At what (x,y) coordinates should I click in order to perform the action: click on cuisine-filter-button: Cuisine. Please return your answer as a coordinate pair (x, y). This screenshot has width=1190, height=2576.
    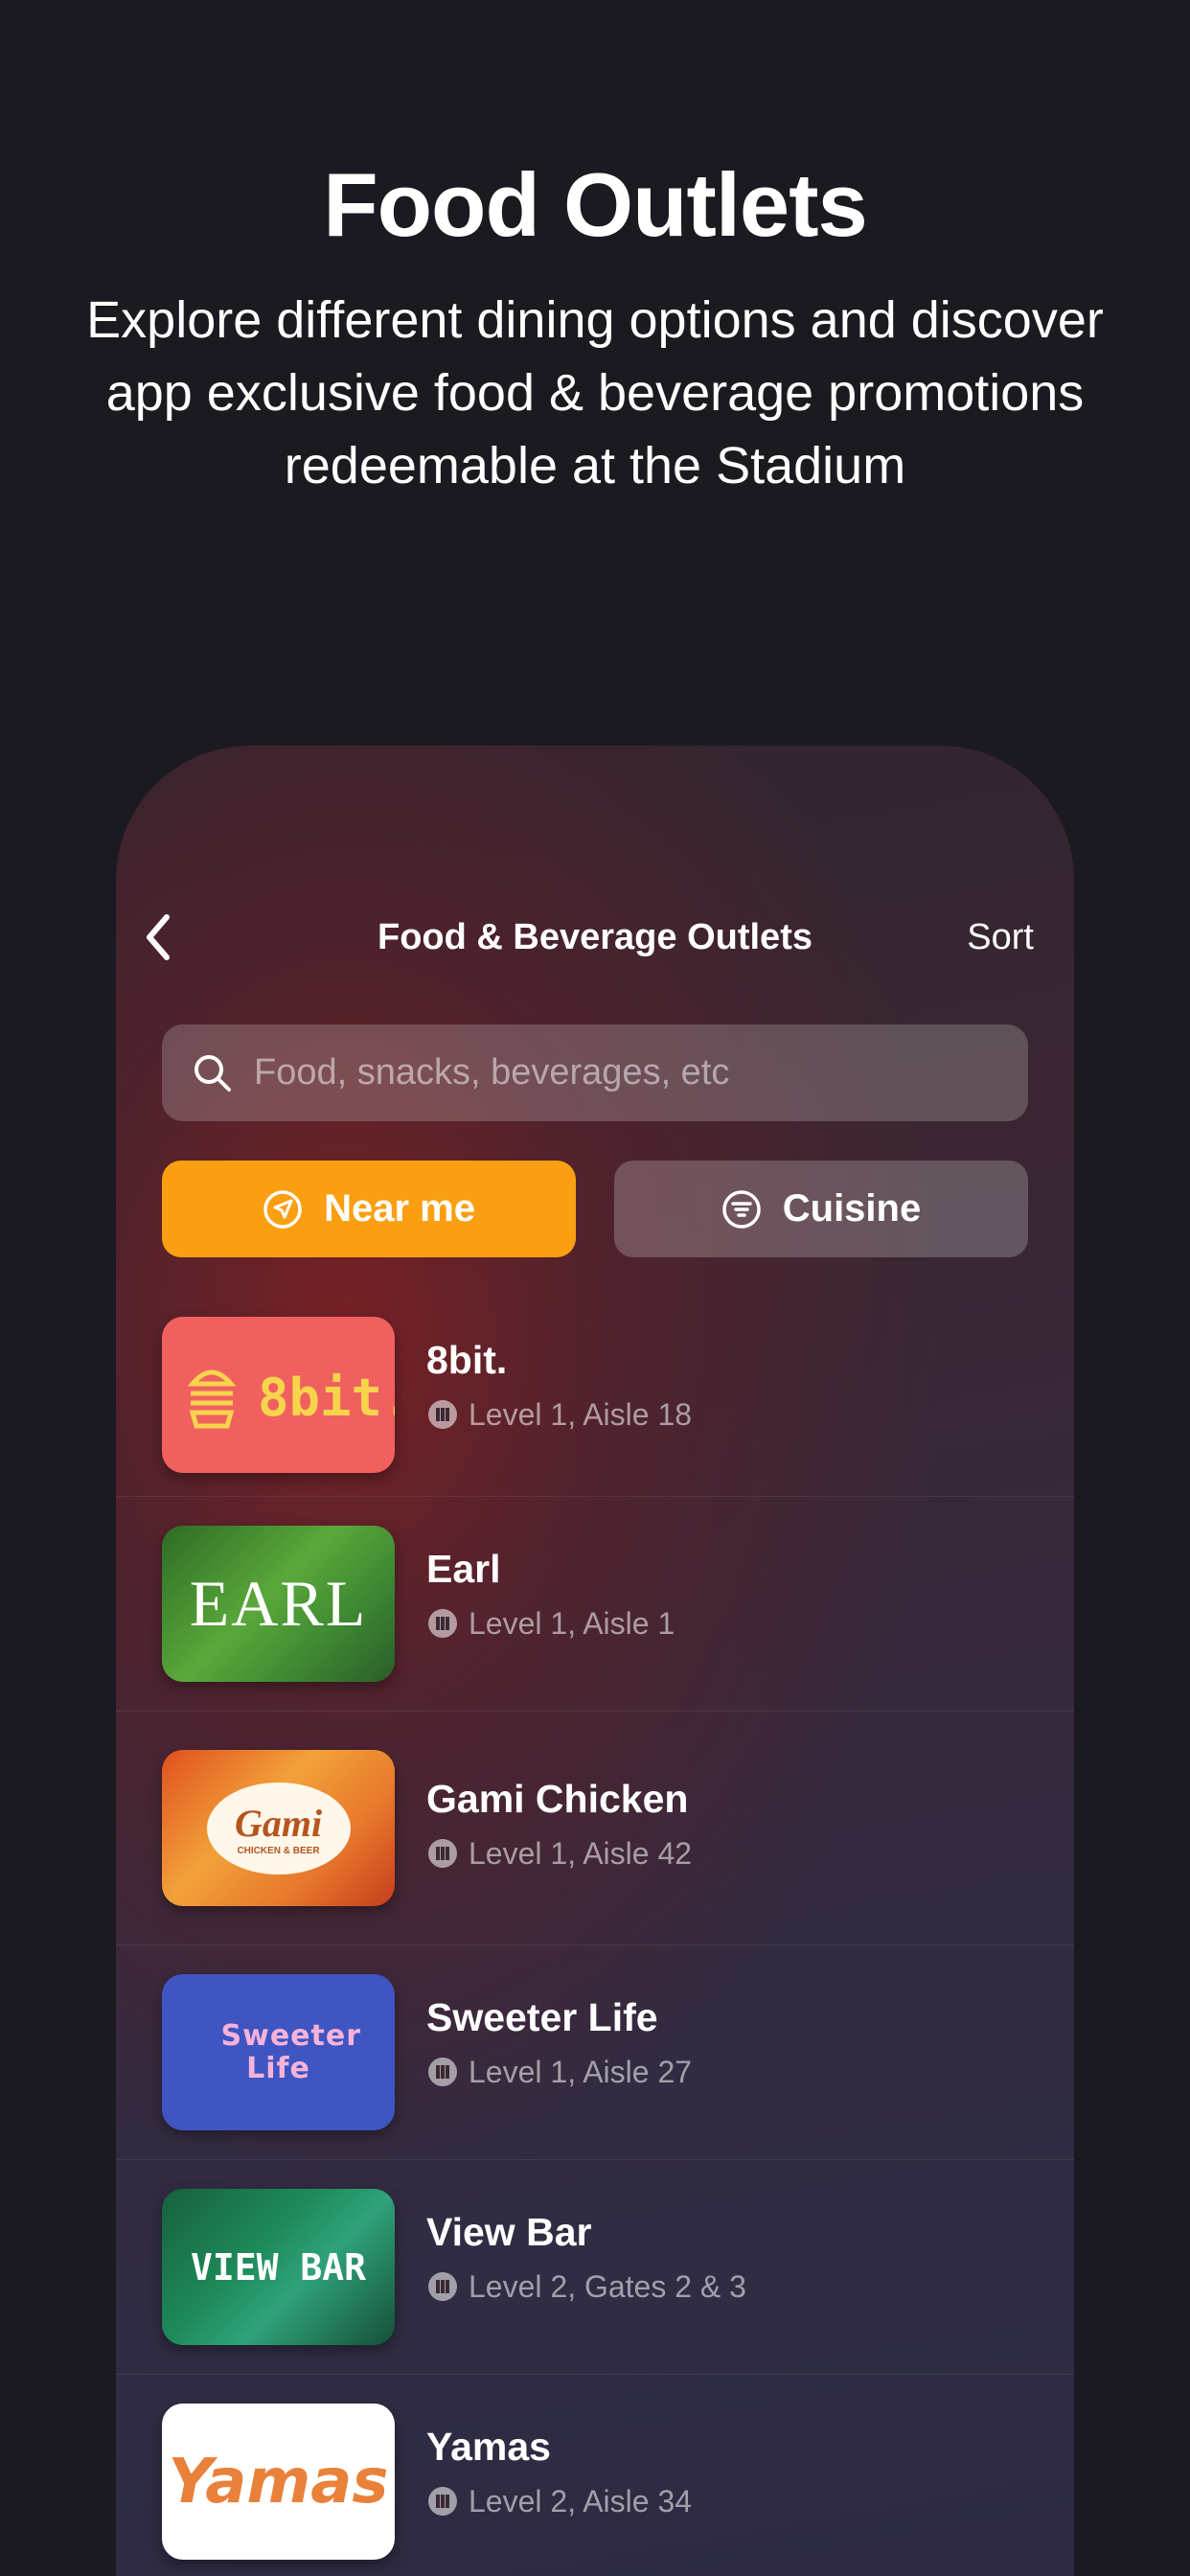
    Looking at the image, I should click on (821, 1209).